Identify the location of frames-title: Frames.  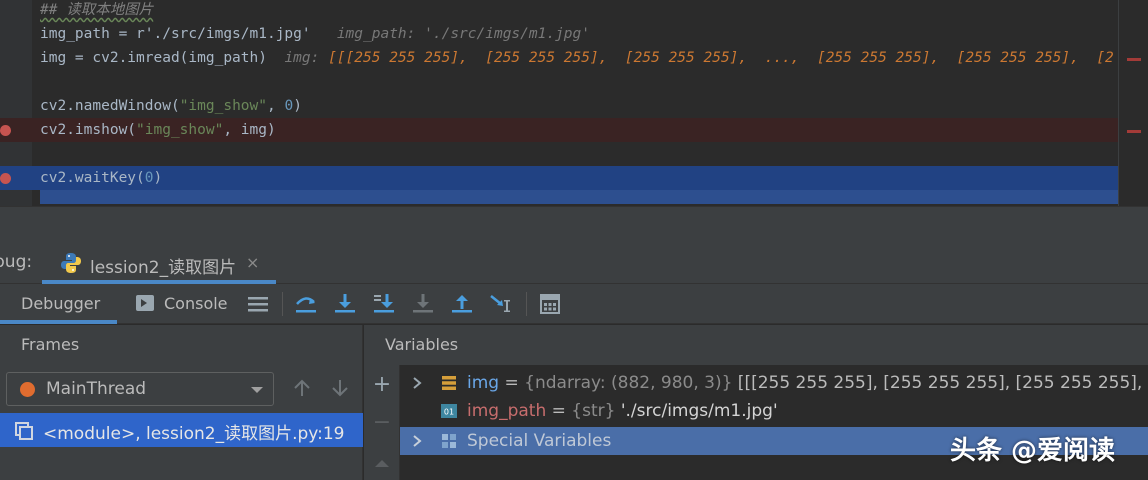
(50, 344).